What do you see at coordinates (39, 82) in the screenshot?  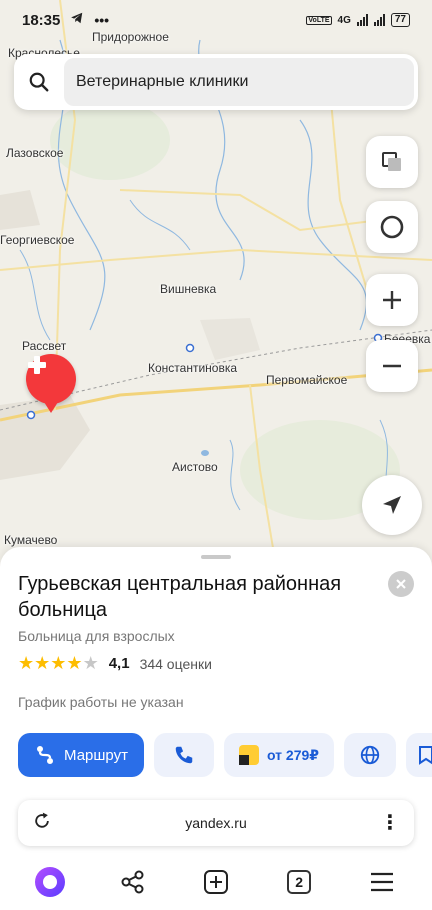 I see `search-icon` at bounding box center [39, 82].